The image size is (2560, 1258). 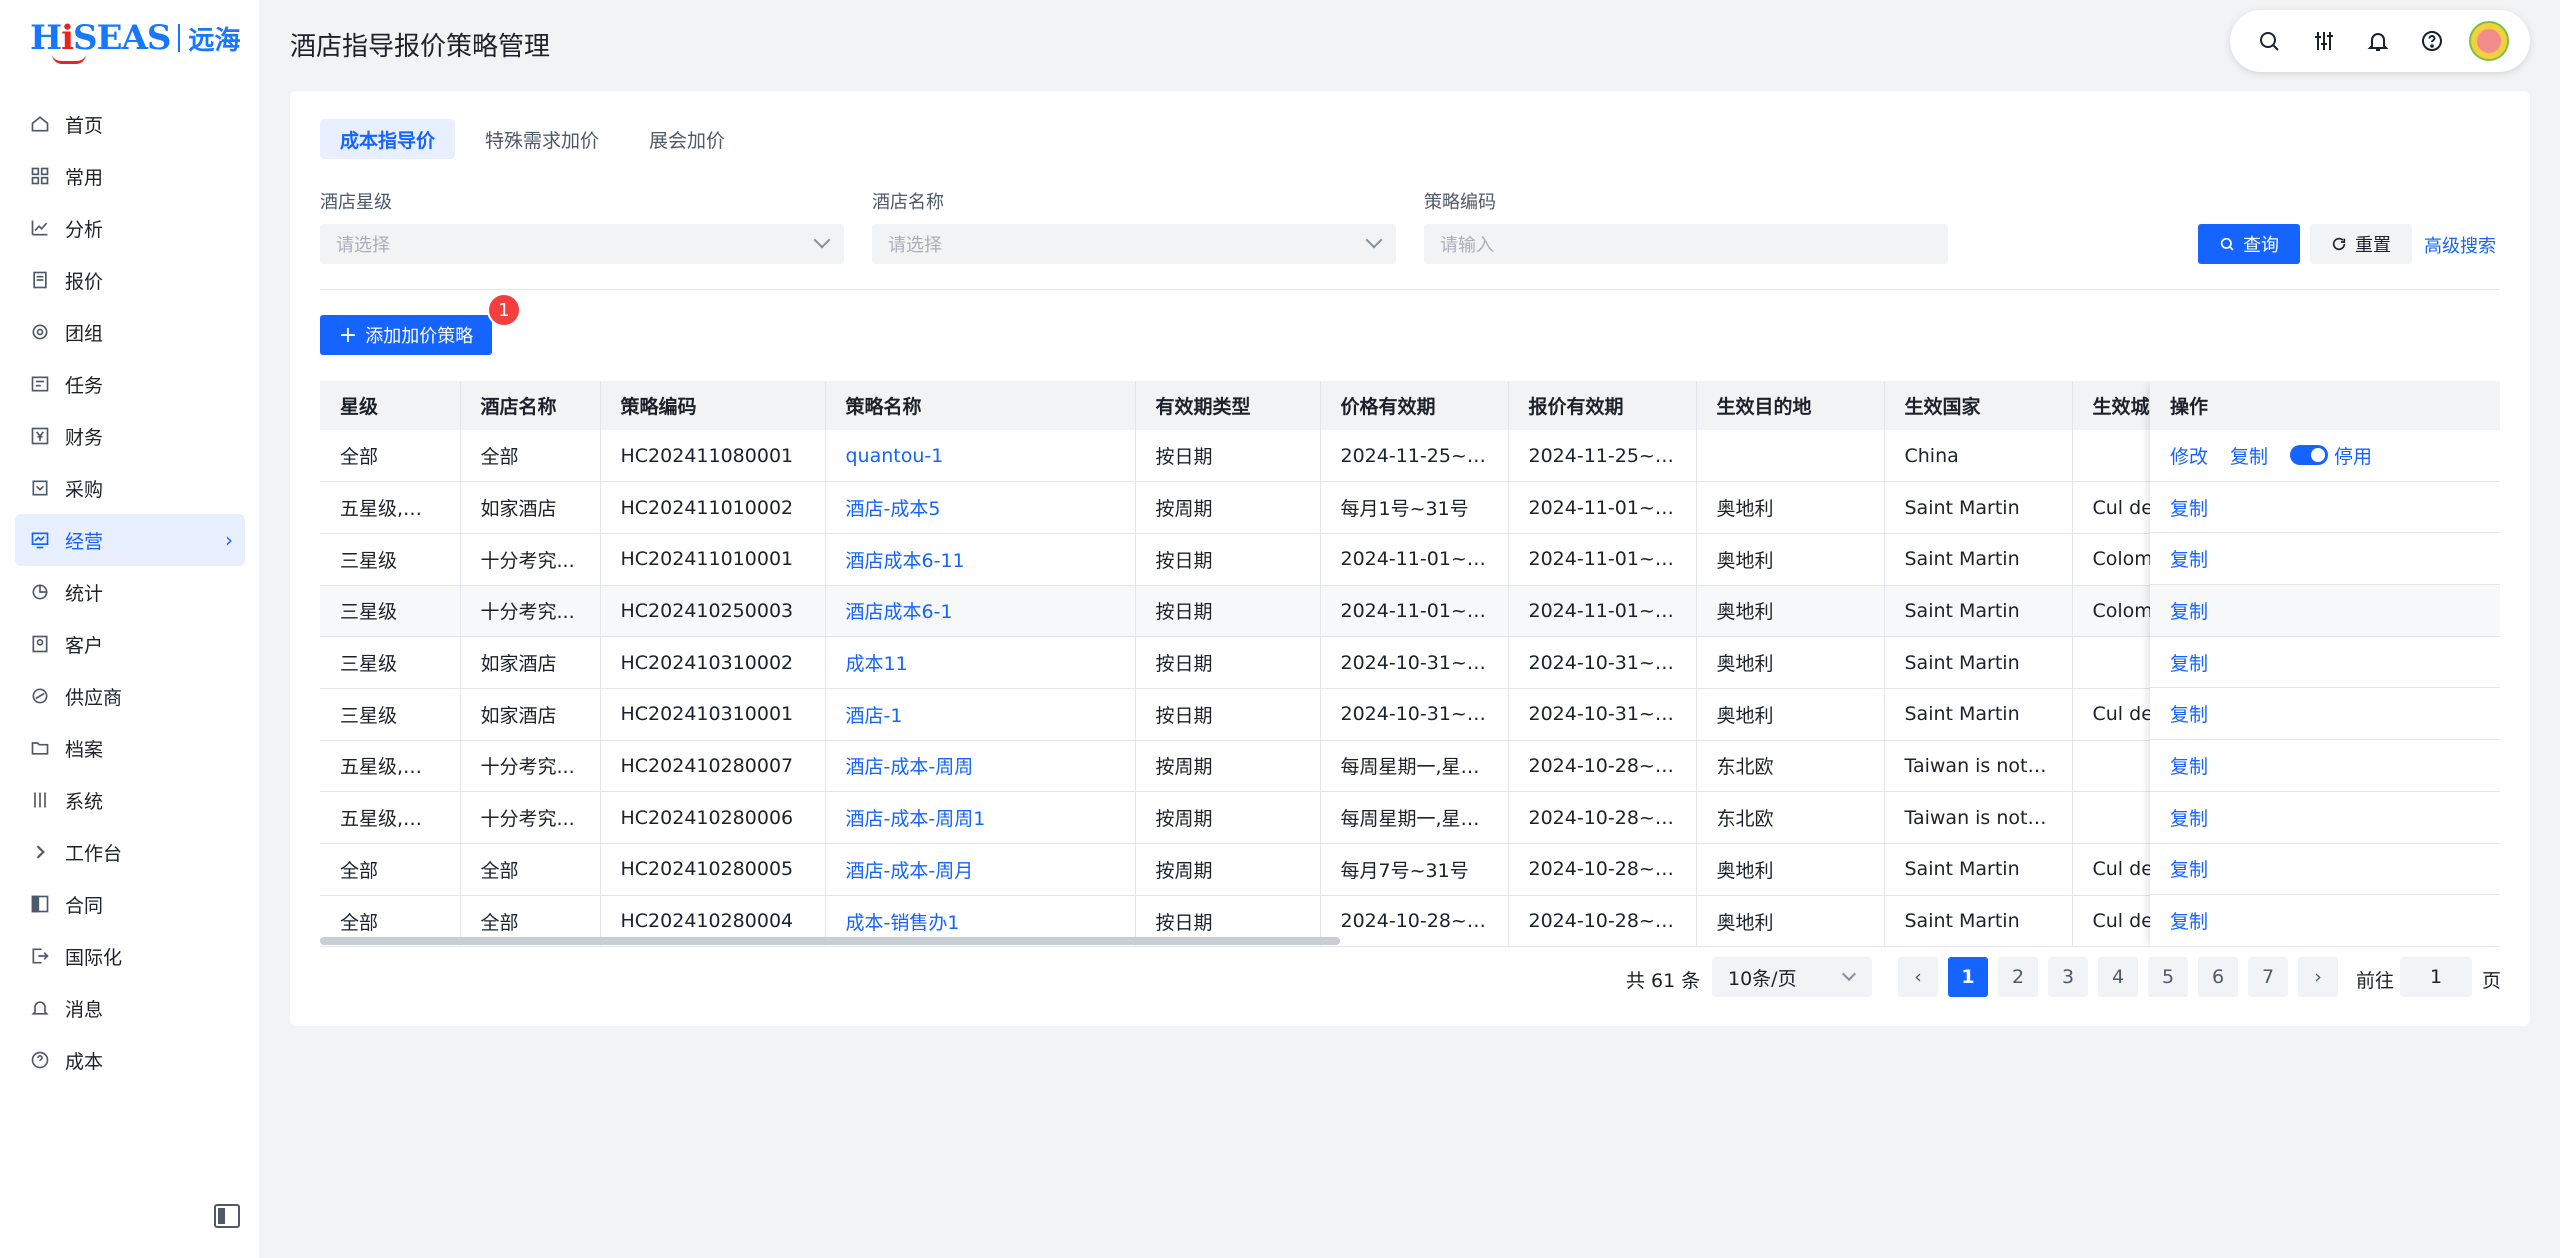 What do you see at coordinates (130, 644) in the screenshot?
I see `sidebar-item-10: 客户` at bounding box center [130, 644].